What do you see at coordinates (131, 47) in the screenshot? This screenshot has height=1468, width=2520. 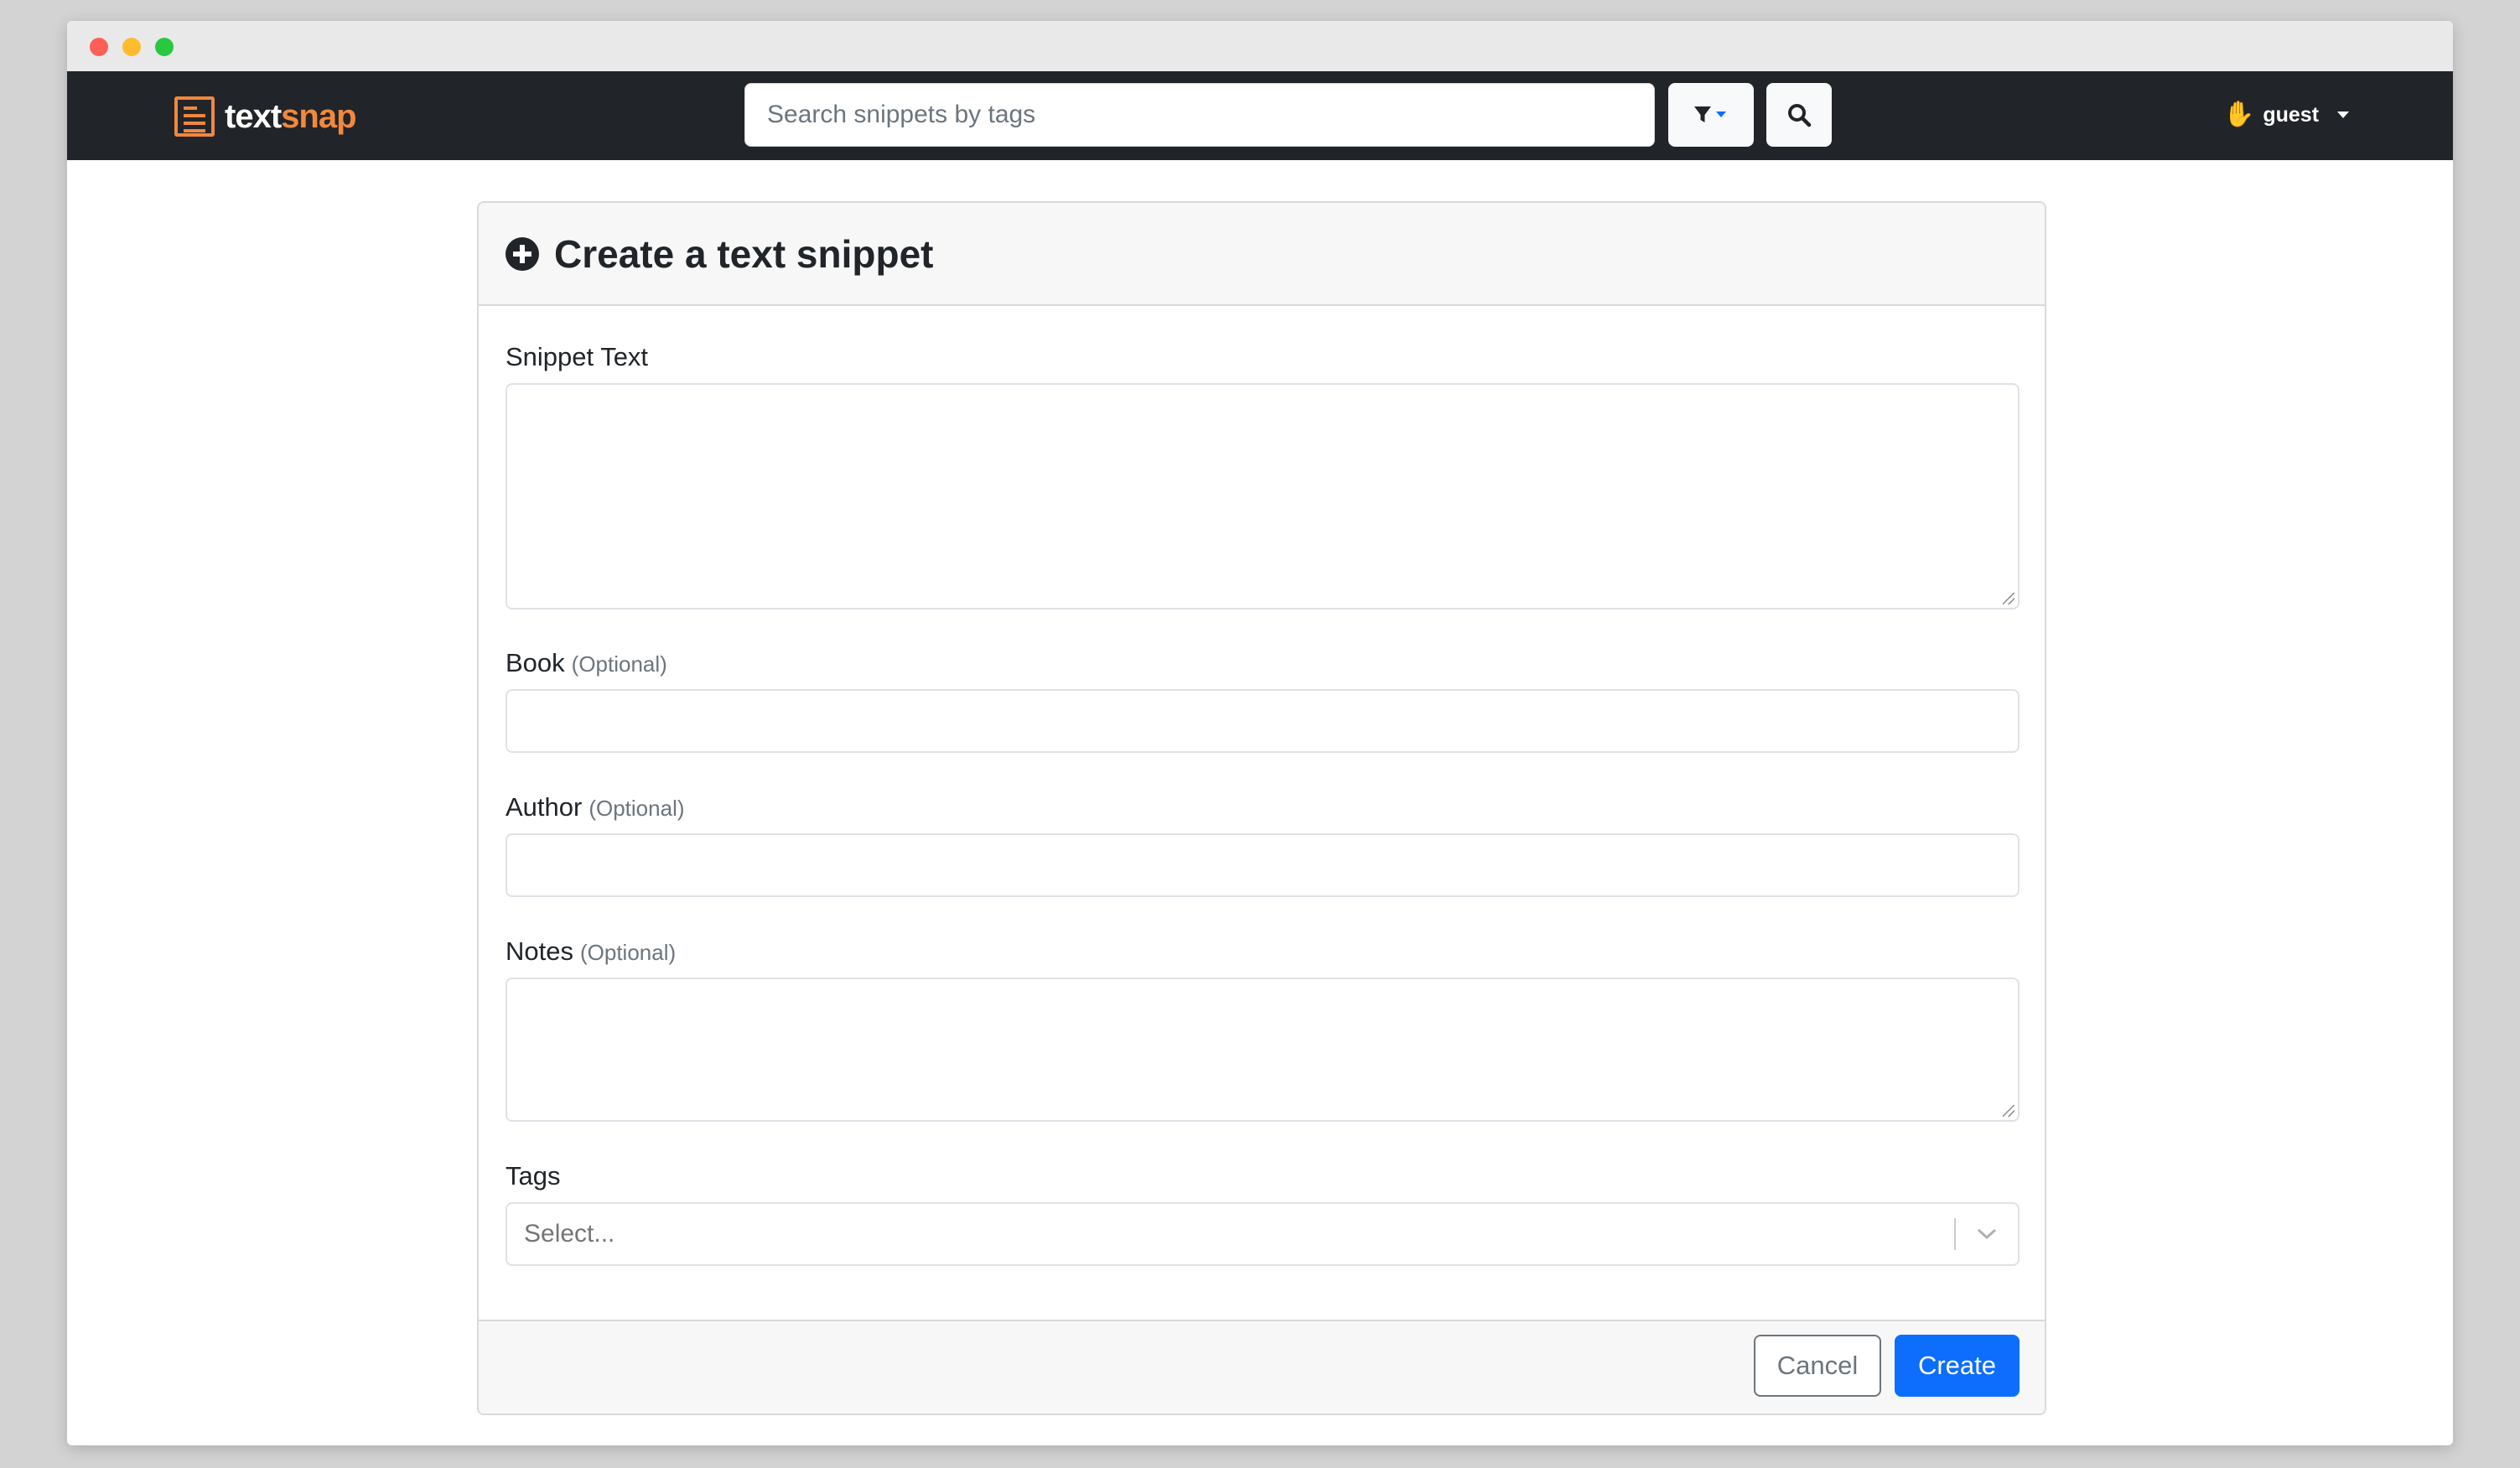 I see `minimize-window-button` at bounding box center [131, 47].